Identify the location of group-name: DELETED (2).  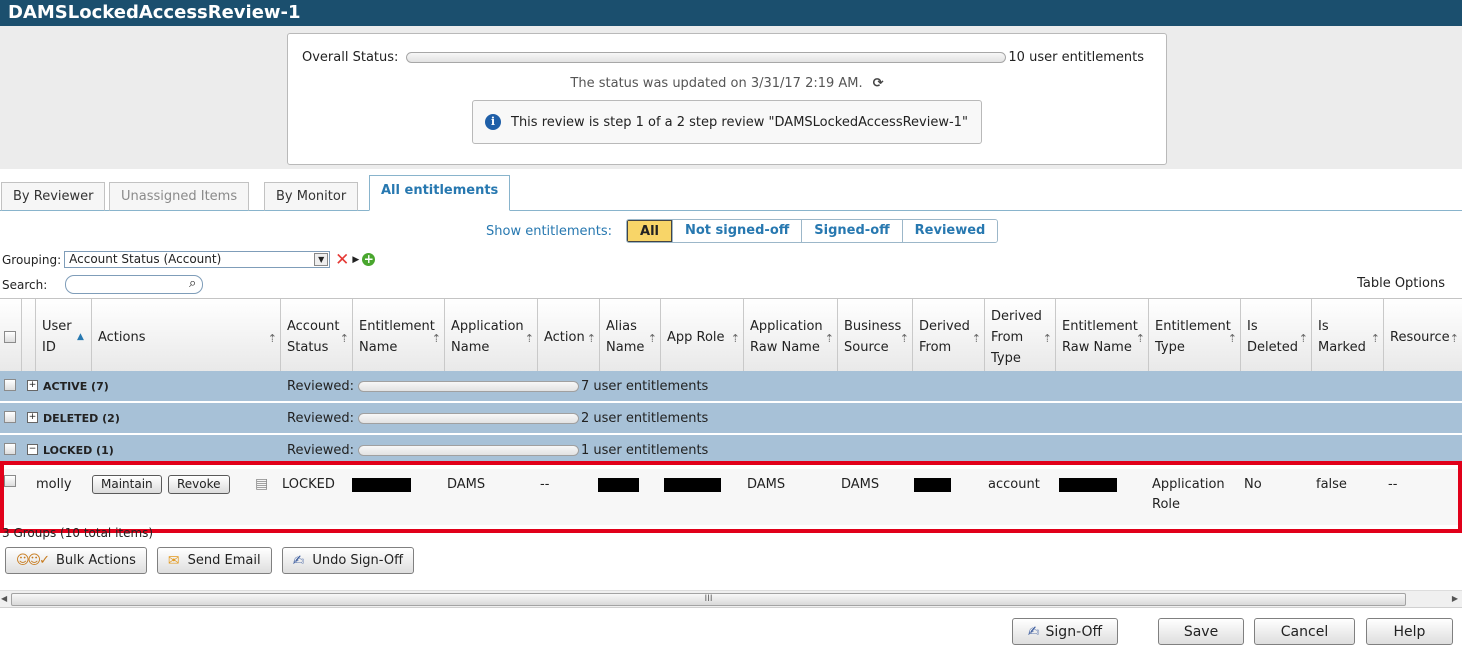
(81, 418).